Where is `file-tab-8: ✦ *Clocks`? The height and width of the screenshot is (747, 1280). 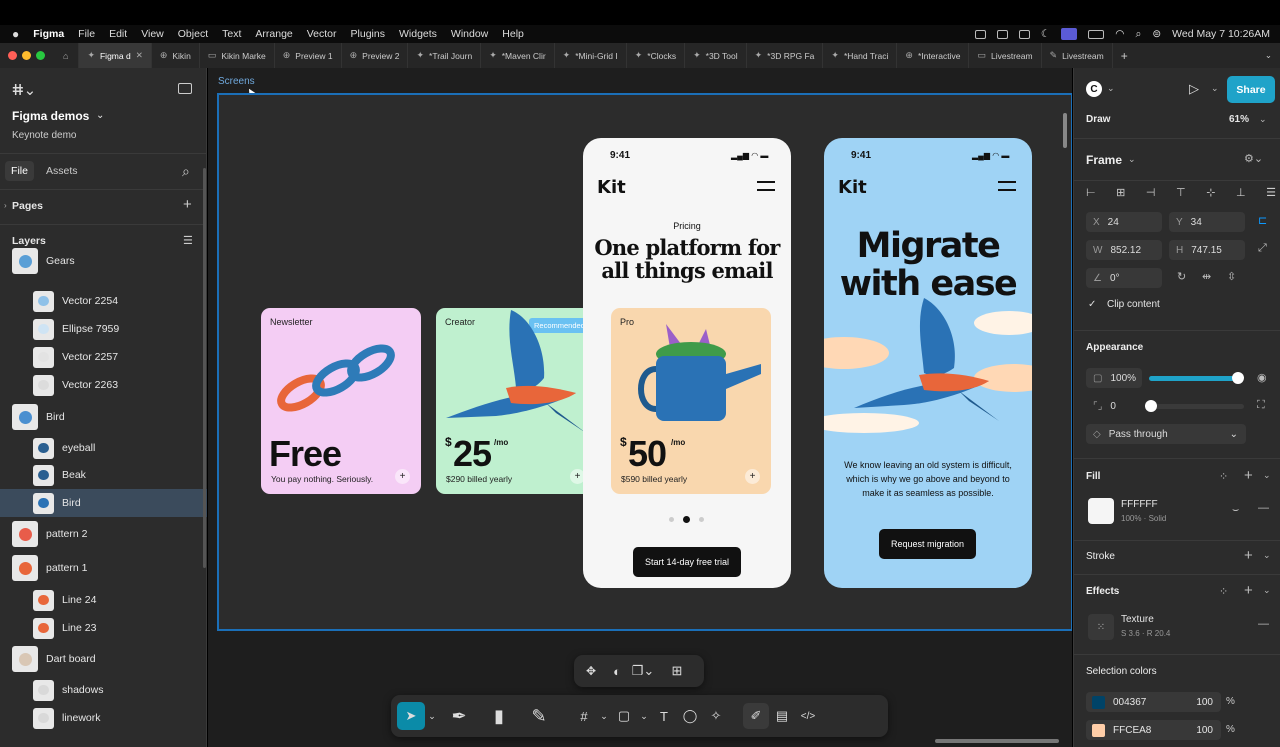 file-tab-8: ✦ *Clocks is located at coordinates (656, 55).